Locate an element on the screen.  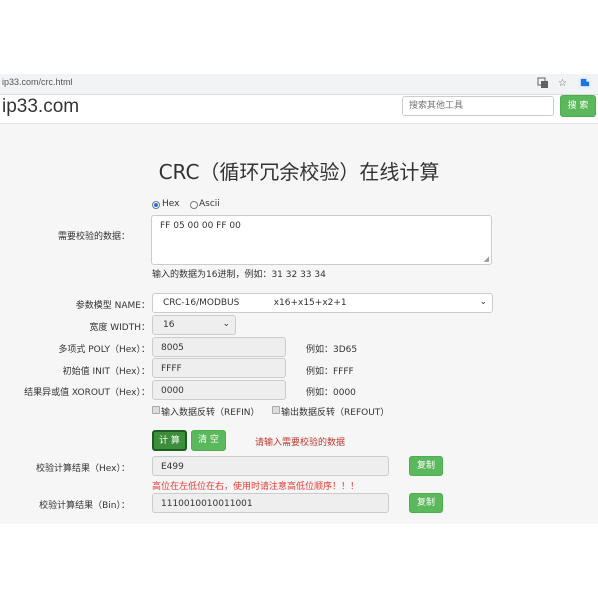
width-label: 宽度 WIDTH： is located at coordinates (119, 328).